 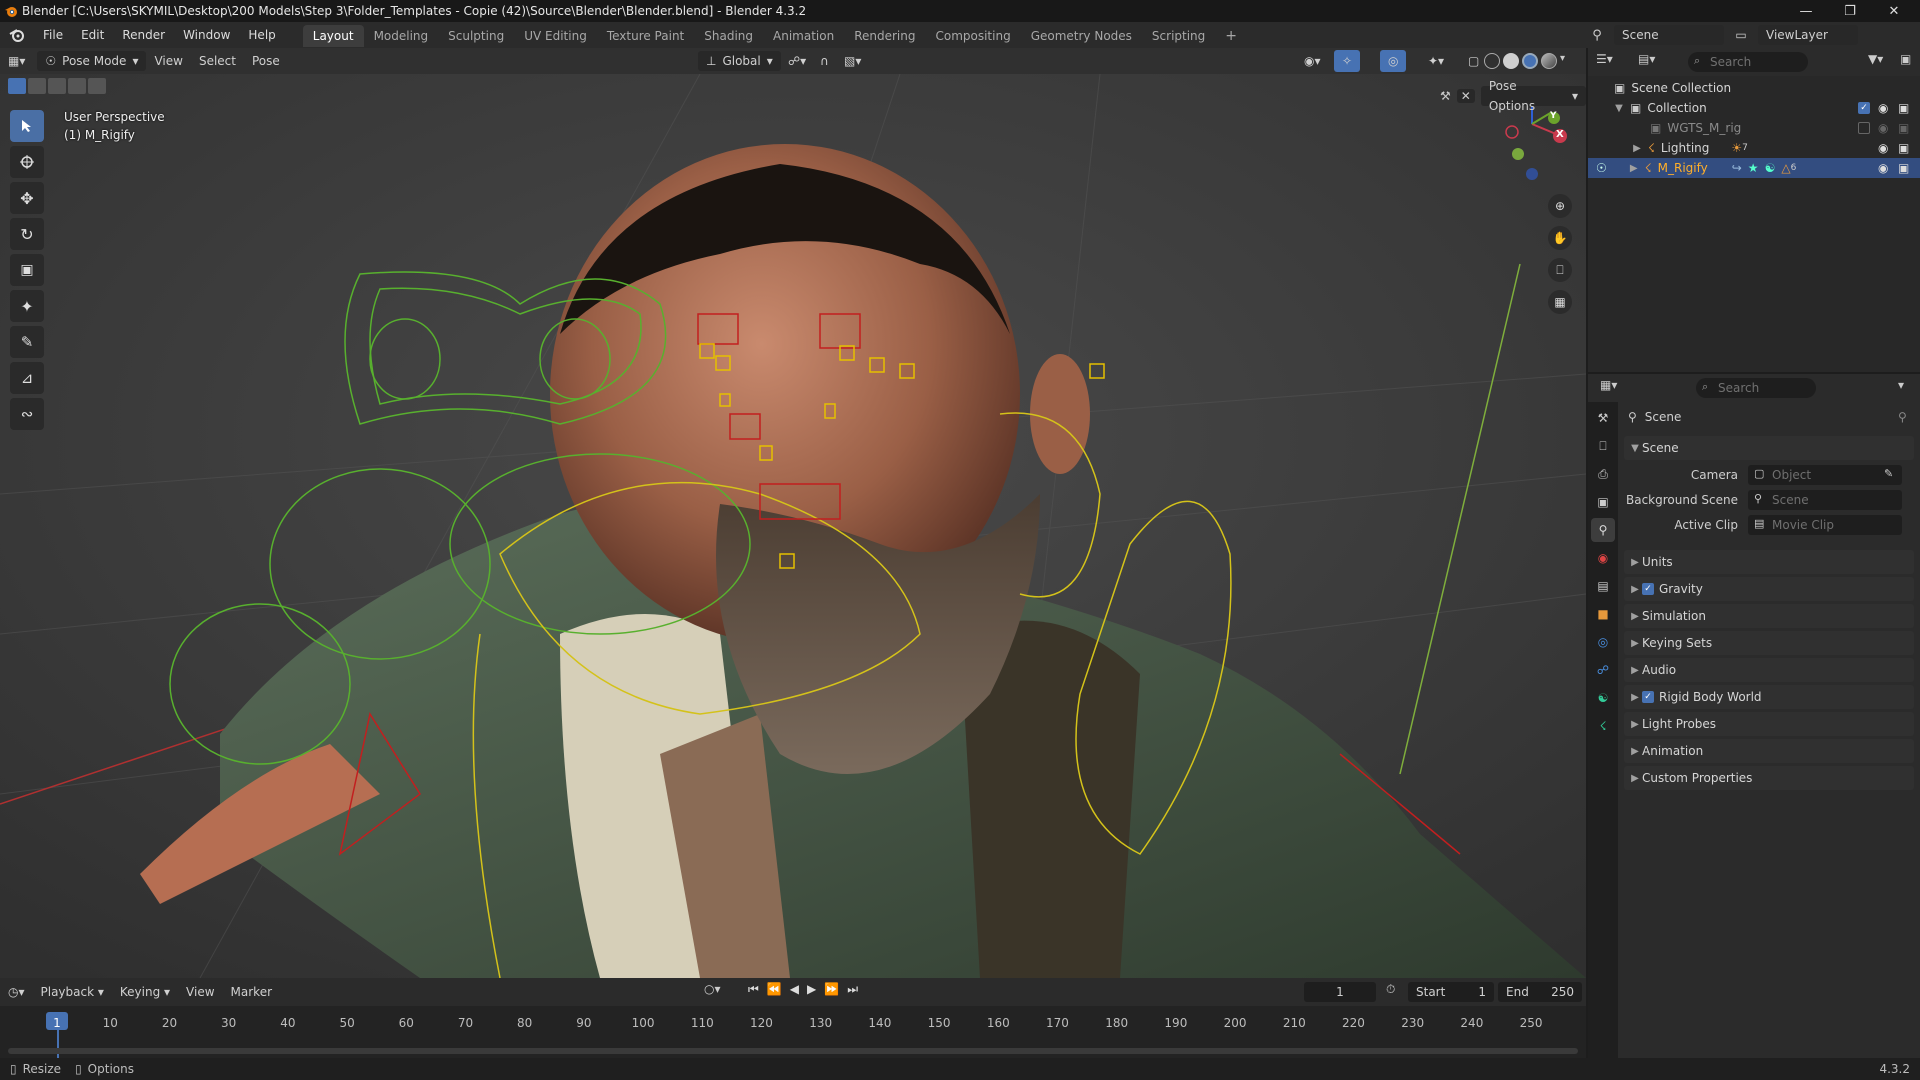 I want to click on auto-key-icon: ○▾, so click(x=712, y=989).